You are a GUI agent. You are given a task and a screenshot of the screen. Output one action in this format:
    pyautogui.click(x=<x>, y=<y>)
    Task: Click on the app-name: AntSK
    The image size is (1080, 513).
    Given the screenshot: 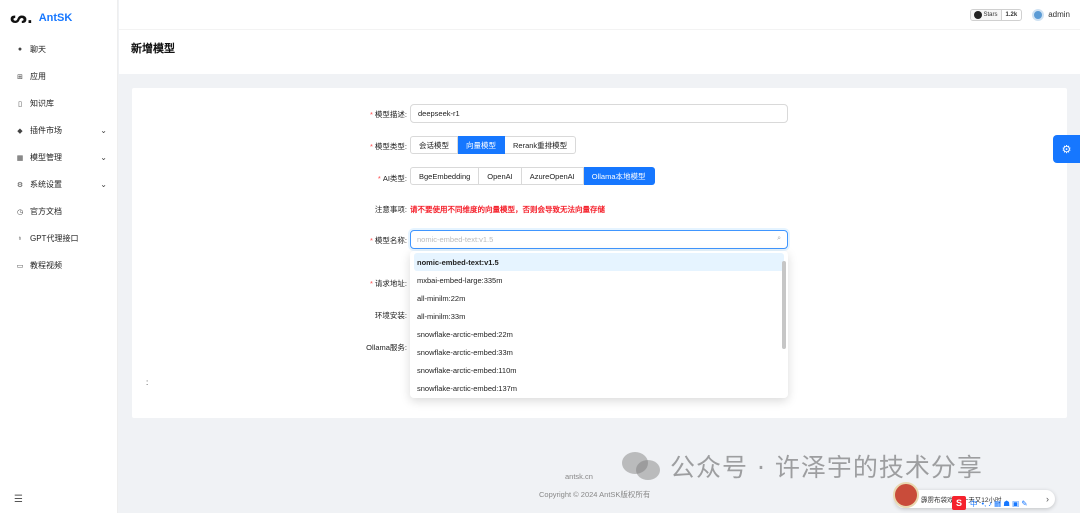 What is the action you would take?
    pyautogui.click(x=55, y=18)
    